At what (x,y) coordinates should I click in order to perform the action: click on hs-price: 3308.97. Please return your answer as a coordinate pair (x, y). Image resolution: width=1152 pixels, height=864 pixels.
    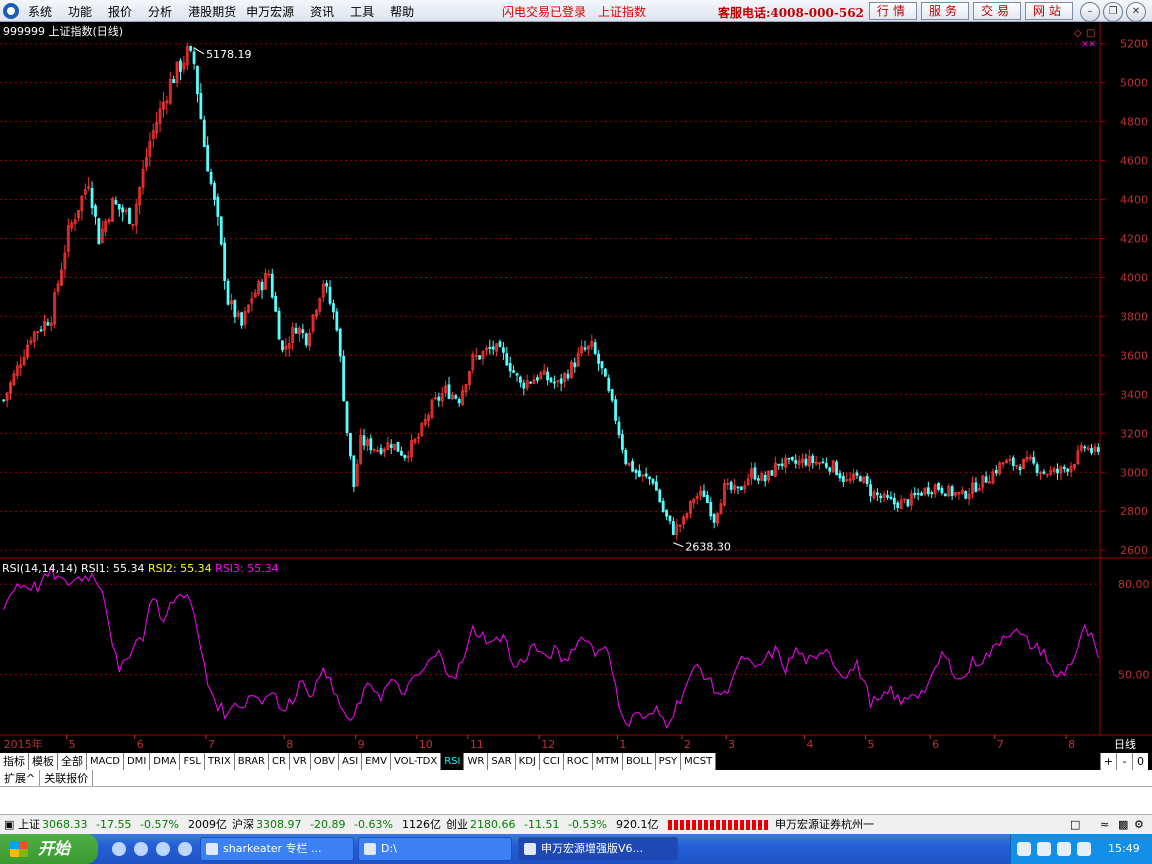
    Looking at the image, I should click on (279, 824).